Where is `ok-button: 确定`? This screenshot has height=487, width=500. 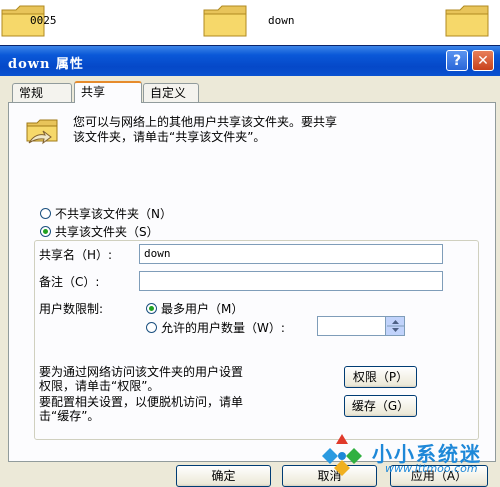
ok-button: 确定 is located at coordinates (223, 476).